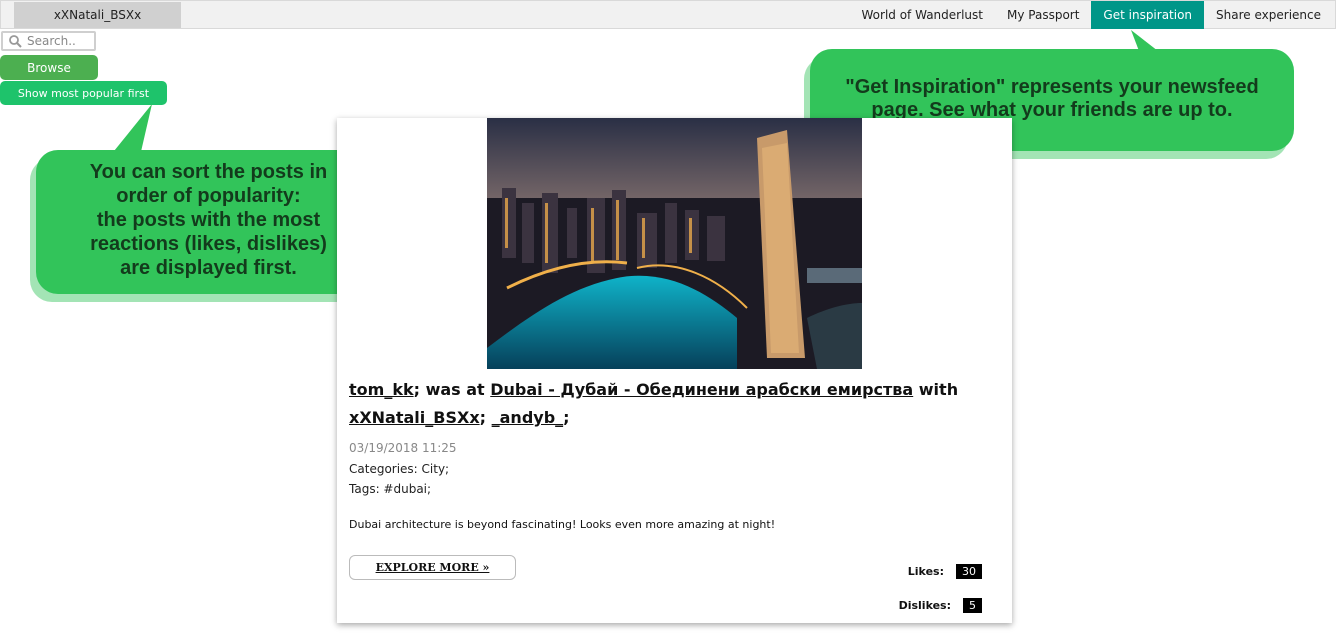 This screenshot has width=1342, height=638. Describe the element at coordinates (925, 571) in the screenshot. I see `likes-label: Likes:` at that location.